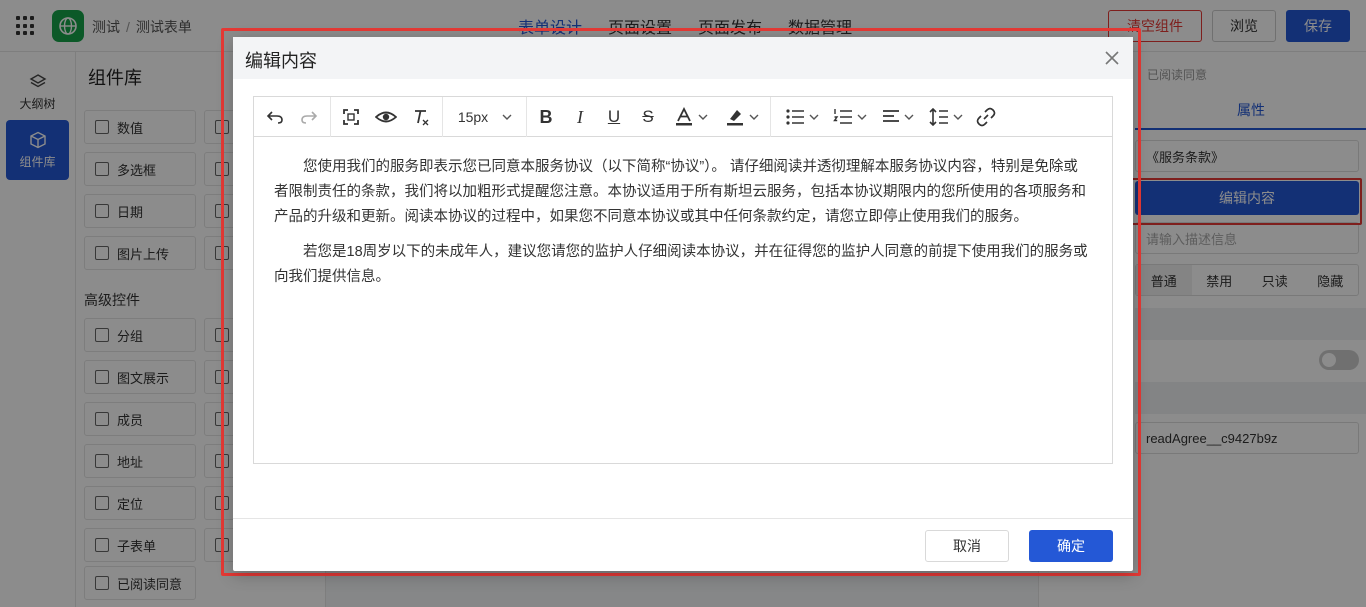 The image size is (1366, 607). I want to click on redo-icon, so click(309, 117).